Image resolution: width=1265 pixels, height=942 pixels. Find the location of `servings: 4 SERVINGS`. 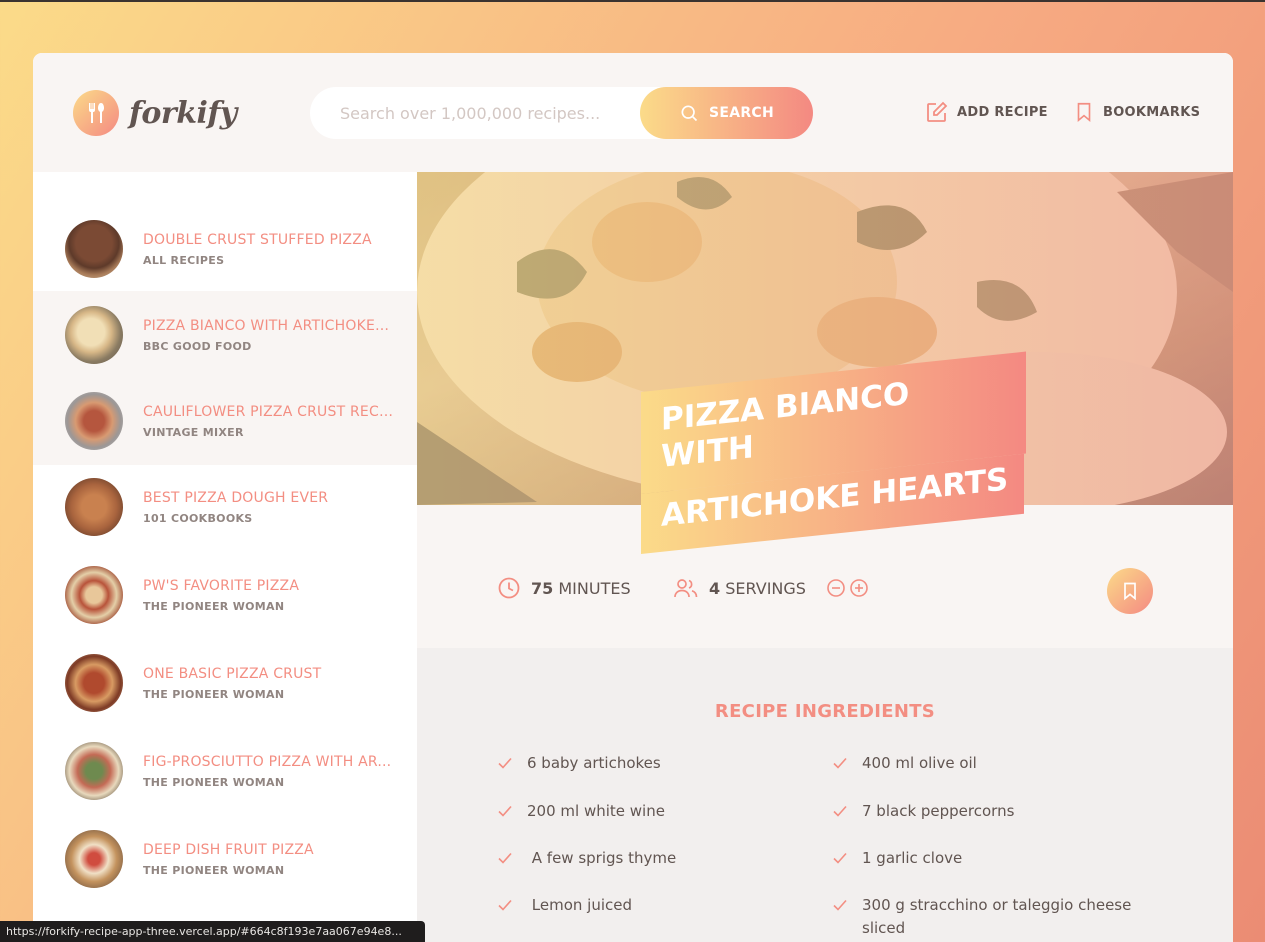

servings: 4 SERVINGS is located at coordinates (771, 588).